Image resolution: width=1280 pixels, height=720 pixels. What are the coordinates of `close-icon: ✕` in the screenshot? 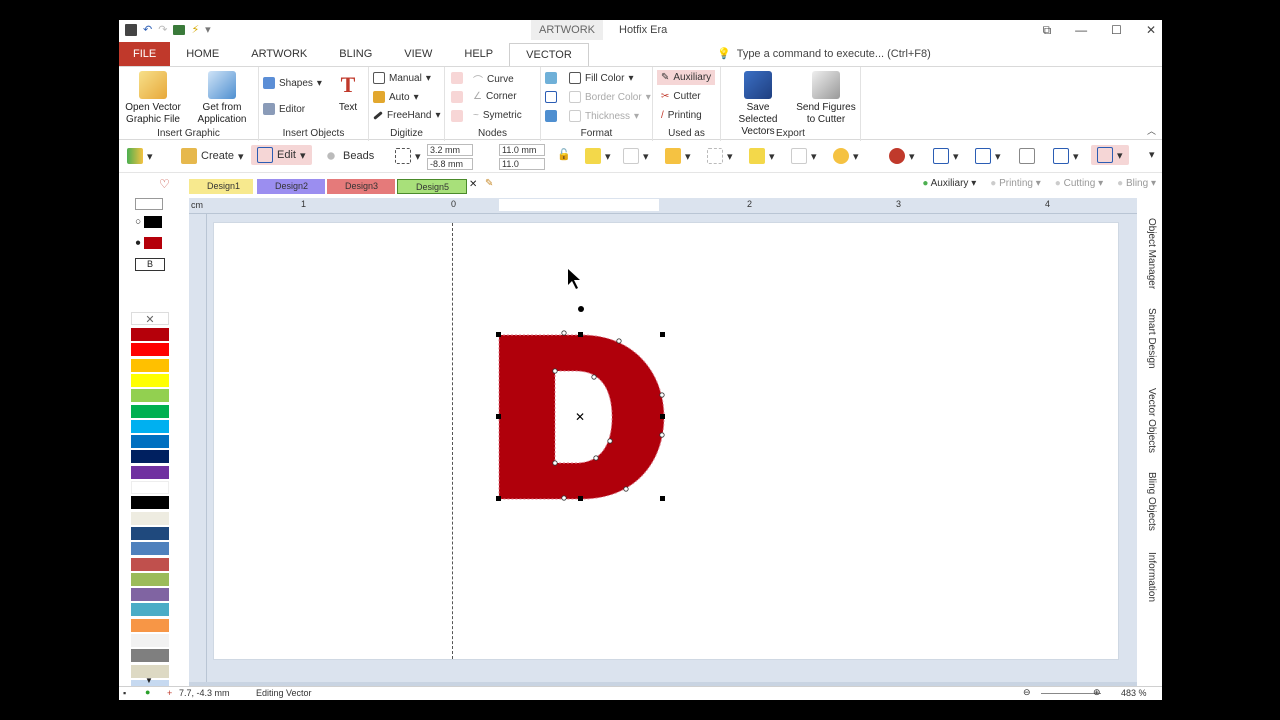 It's located at (1151, 30).